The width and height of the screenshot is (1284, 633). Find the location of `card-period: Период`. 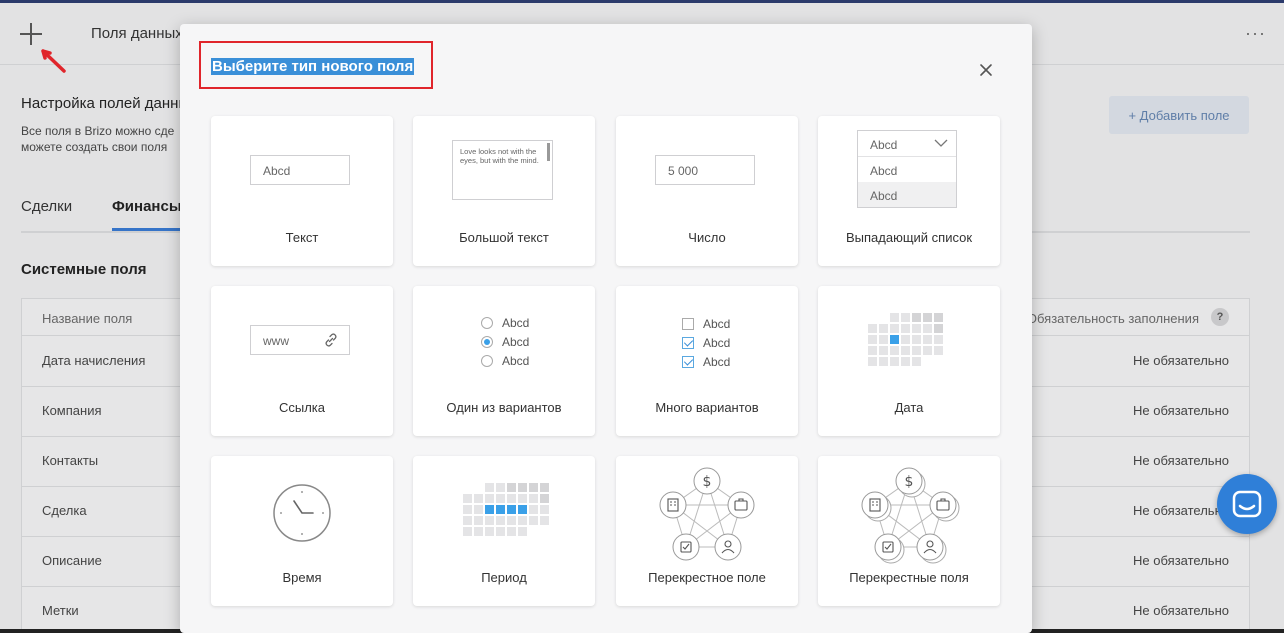

card-period: Период is located at coordinates (504, 531).